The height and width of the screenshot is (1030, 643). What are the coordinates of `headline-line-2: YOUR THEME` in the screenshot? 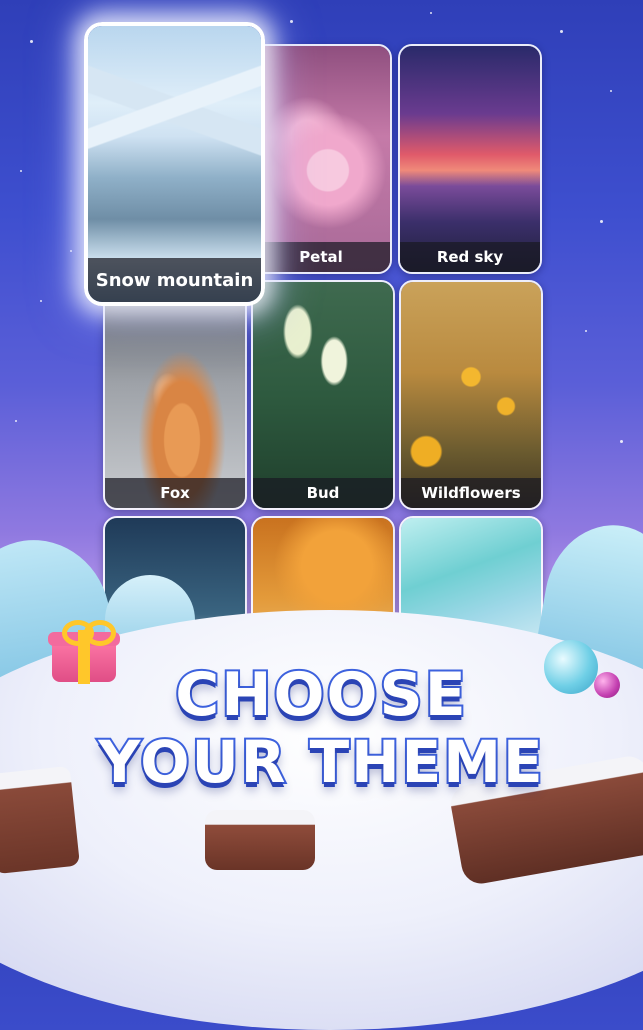 It's located at (320, 762).